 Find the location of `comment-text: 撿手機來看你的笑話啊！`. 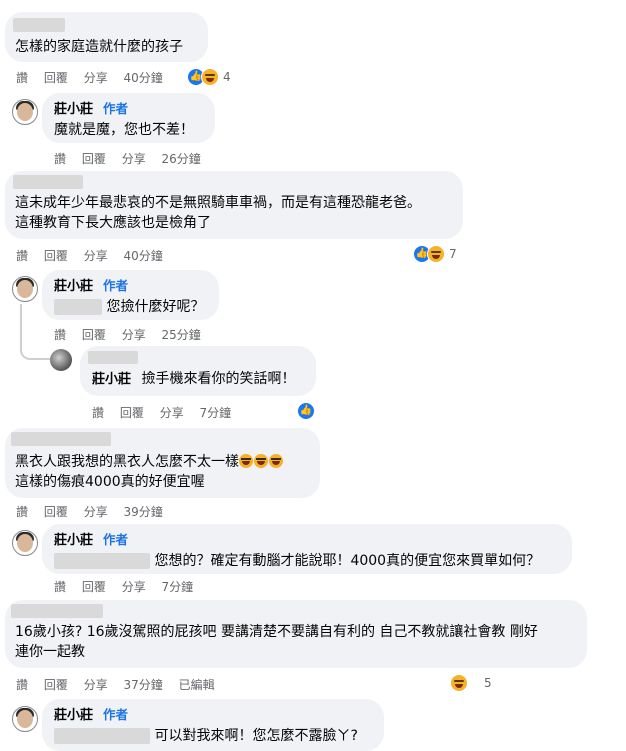

comment-text: 撿手機來看你的笑話啊！ is located at coordinates (218, 379).